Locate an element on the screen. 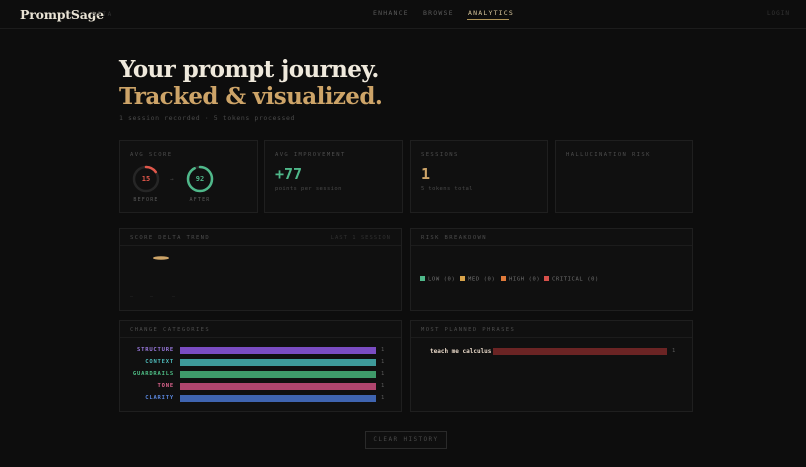 This screenshot has height=467, width=806. after-score: 92 is located at coordinates (200, 179).